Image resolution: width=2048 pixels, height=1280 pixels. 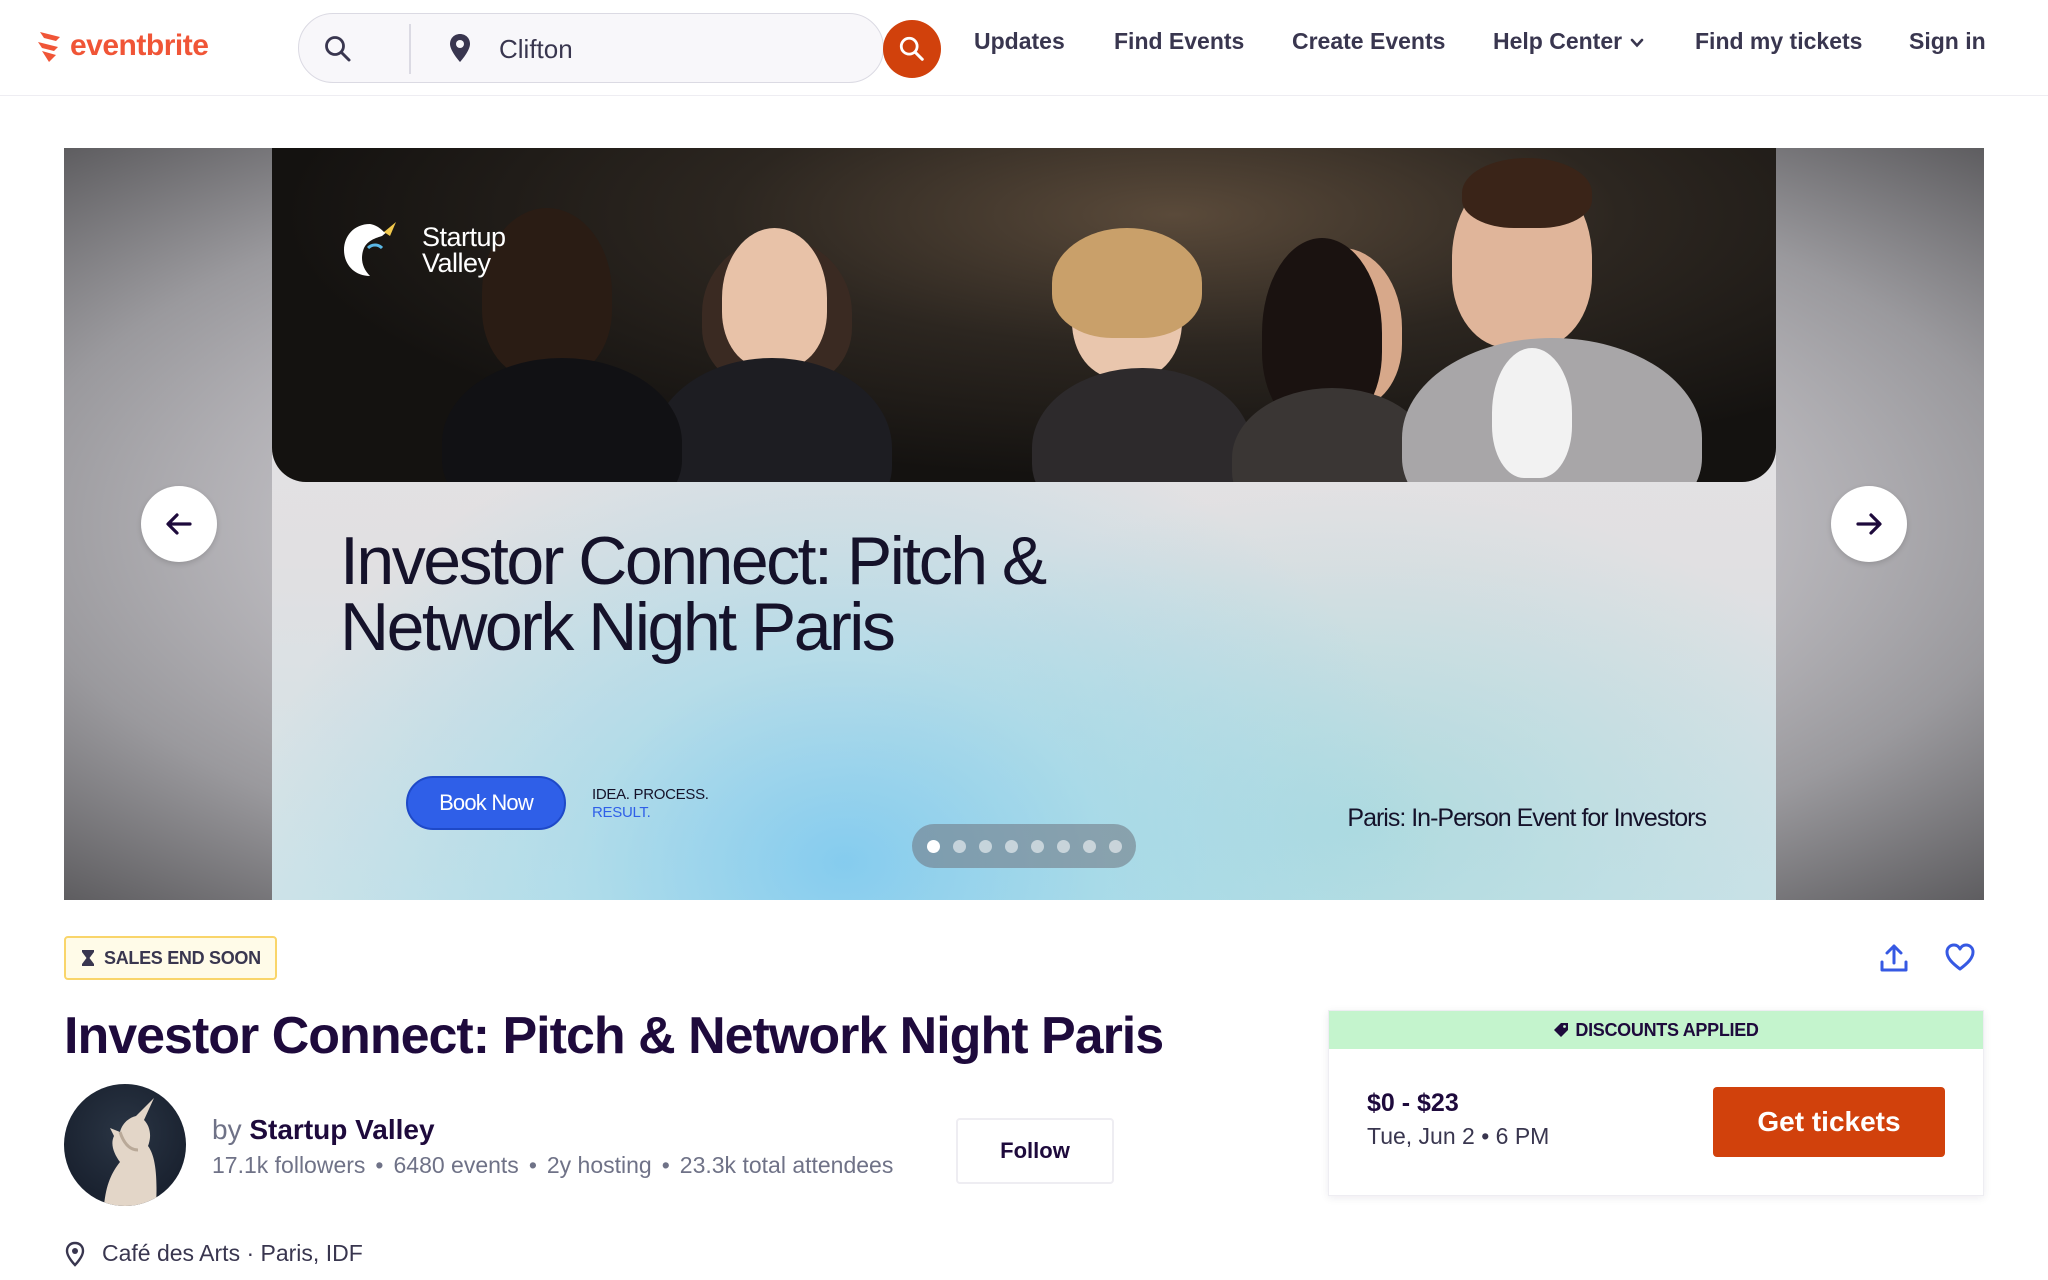 I want to click on ticket-price-range: $0 - $23, so click(x=1413, y=1103).